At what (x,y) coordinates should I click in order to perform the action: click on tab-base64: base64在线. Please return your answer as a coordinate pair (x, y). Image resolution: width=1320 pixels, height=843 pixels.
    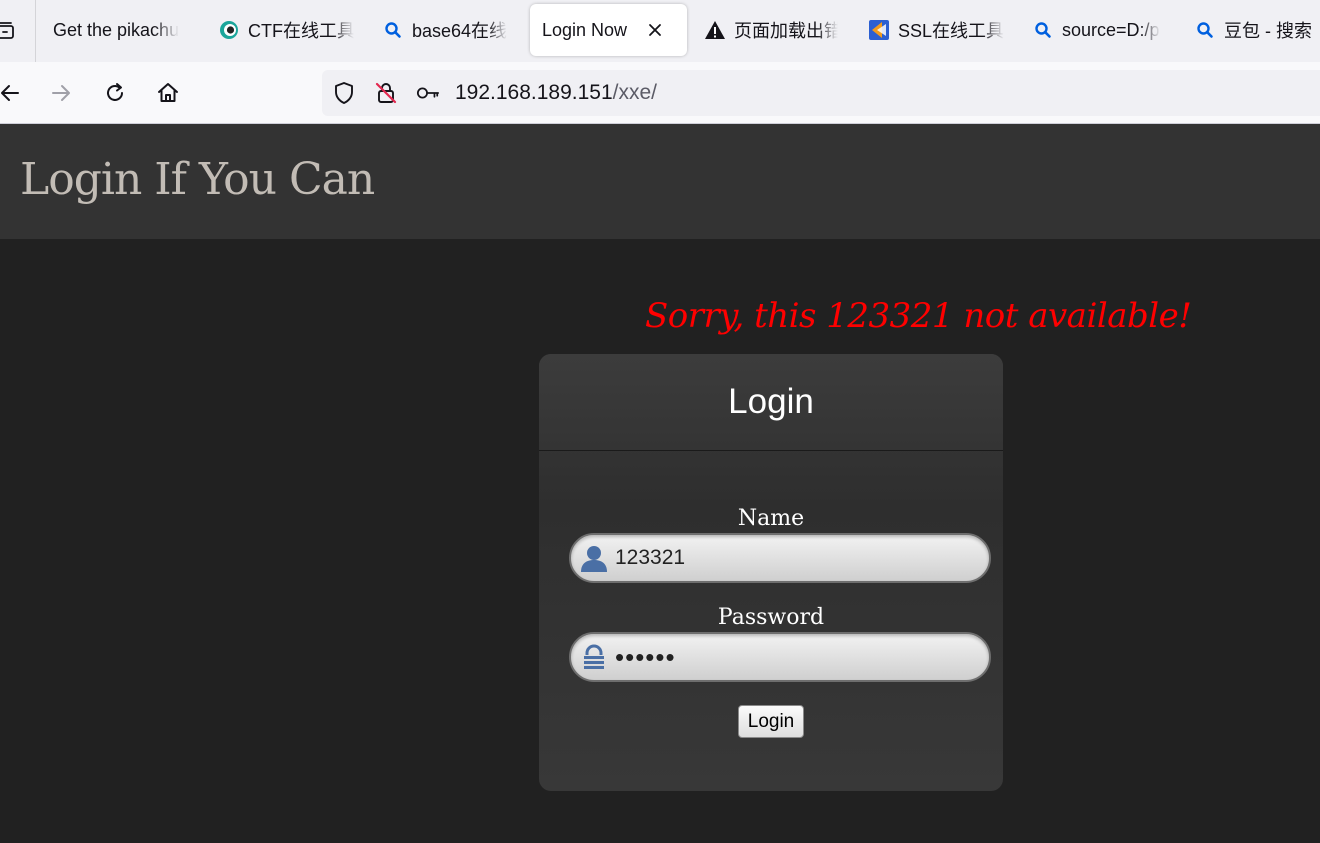
    Looking at the image, I should click on (447, 30).